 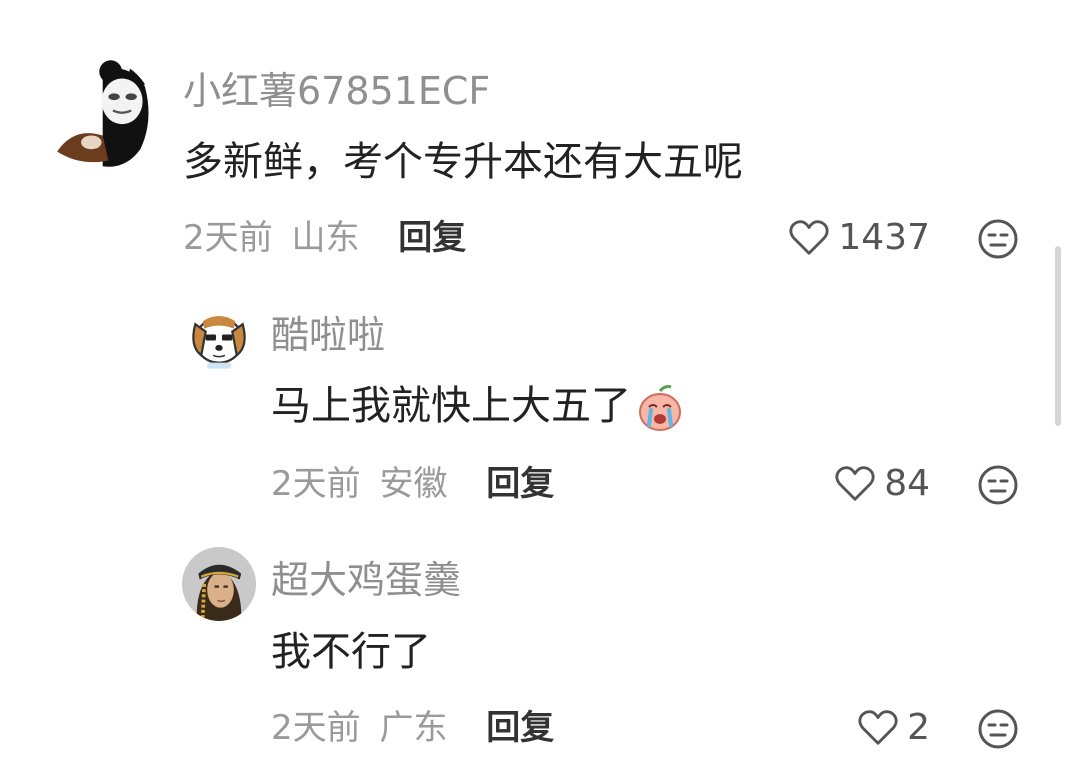 What do you see at coordinates (918, 727) in the screenshot?
I see `like-count: 2` at bounding box center [918, 727].